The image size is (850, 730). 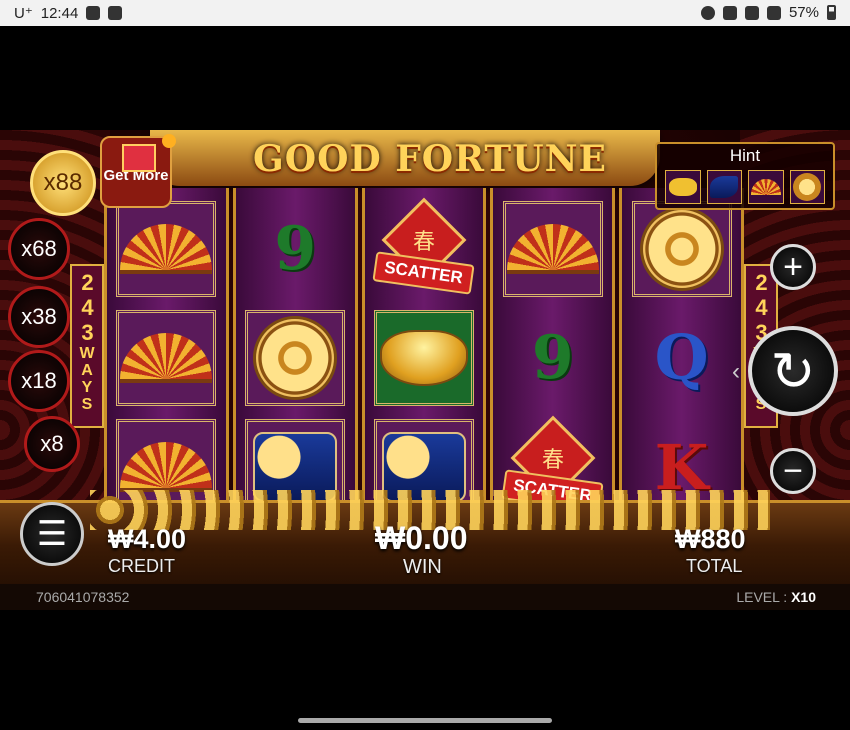 I want to click on reel-2: 9, so click(x=295, y=358).